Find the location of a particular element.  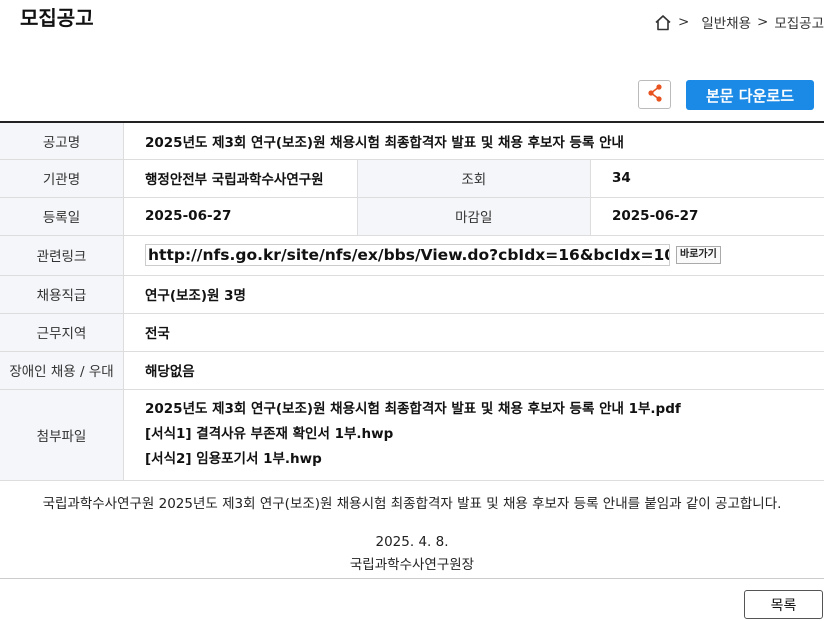

org-value: 행정안전부 국립과학수사연구원 is located at coordinates (240, 178).